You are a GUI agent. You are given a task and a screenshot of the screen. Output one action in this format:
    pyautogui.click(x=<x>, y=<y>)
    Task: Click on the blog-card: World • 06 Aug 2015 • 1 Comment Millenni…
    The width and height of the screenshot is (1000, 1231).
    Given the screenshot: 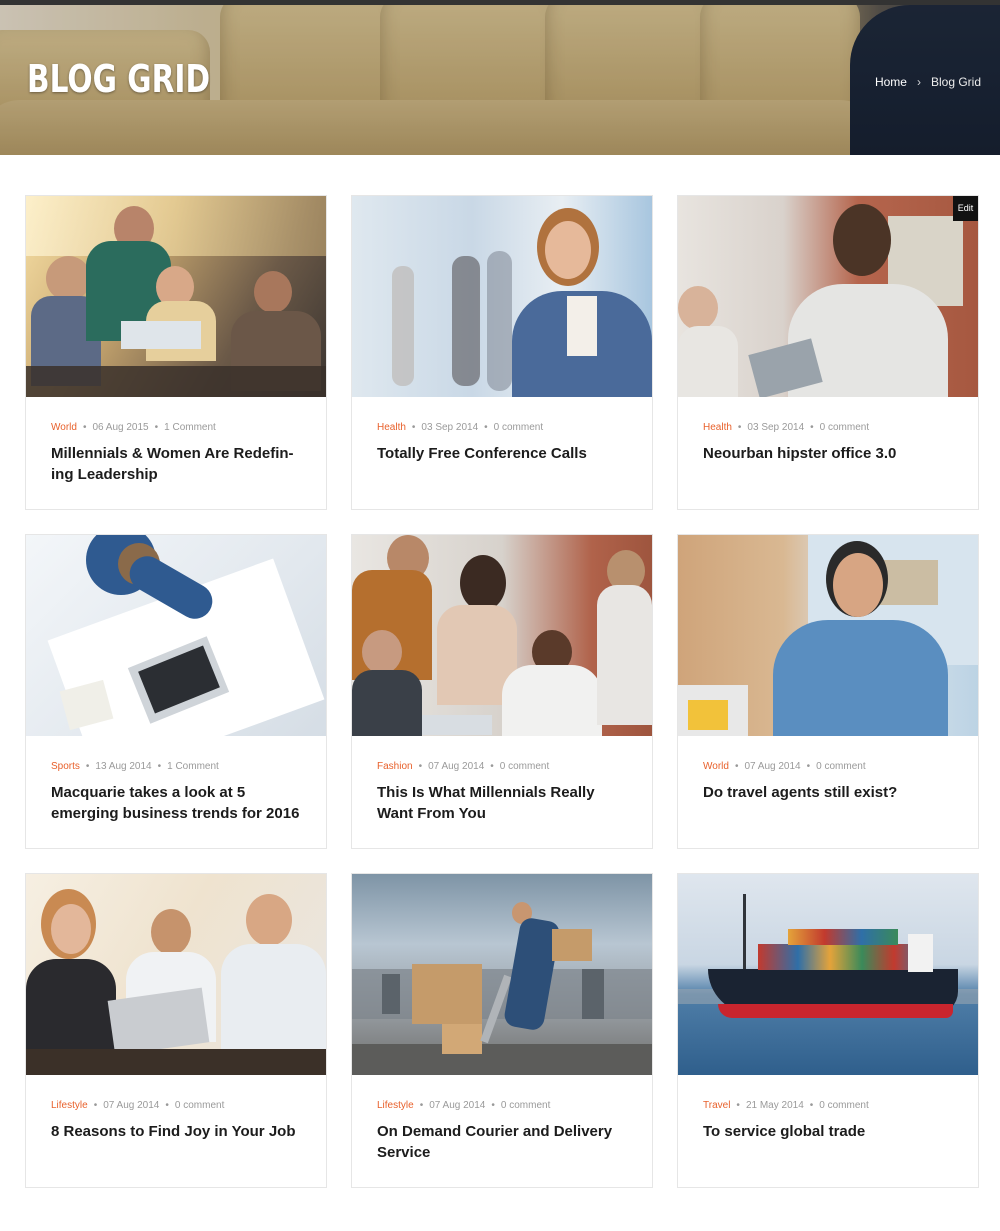 What is the action you would take?
    pyautogui.click(x=176, y=352)
    